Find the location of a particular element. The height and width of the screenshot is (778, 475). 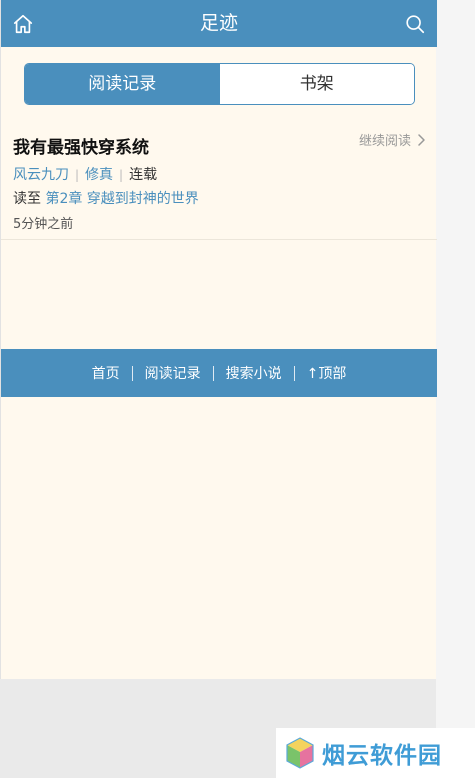

nav-reading-record-link: 阅读记录 is located at coordinates (173, 373).